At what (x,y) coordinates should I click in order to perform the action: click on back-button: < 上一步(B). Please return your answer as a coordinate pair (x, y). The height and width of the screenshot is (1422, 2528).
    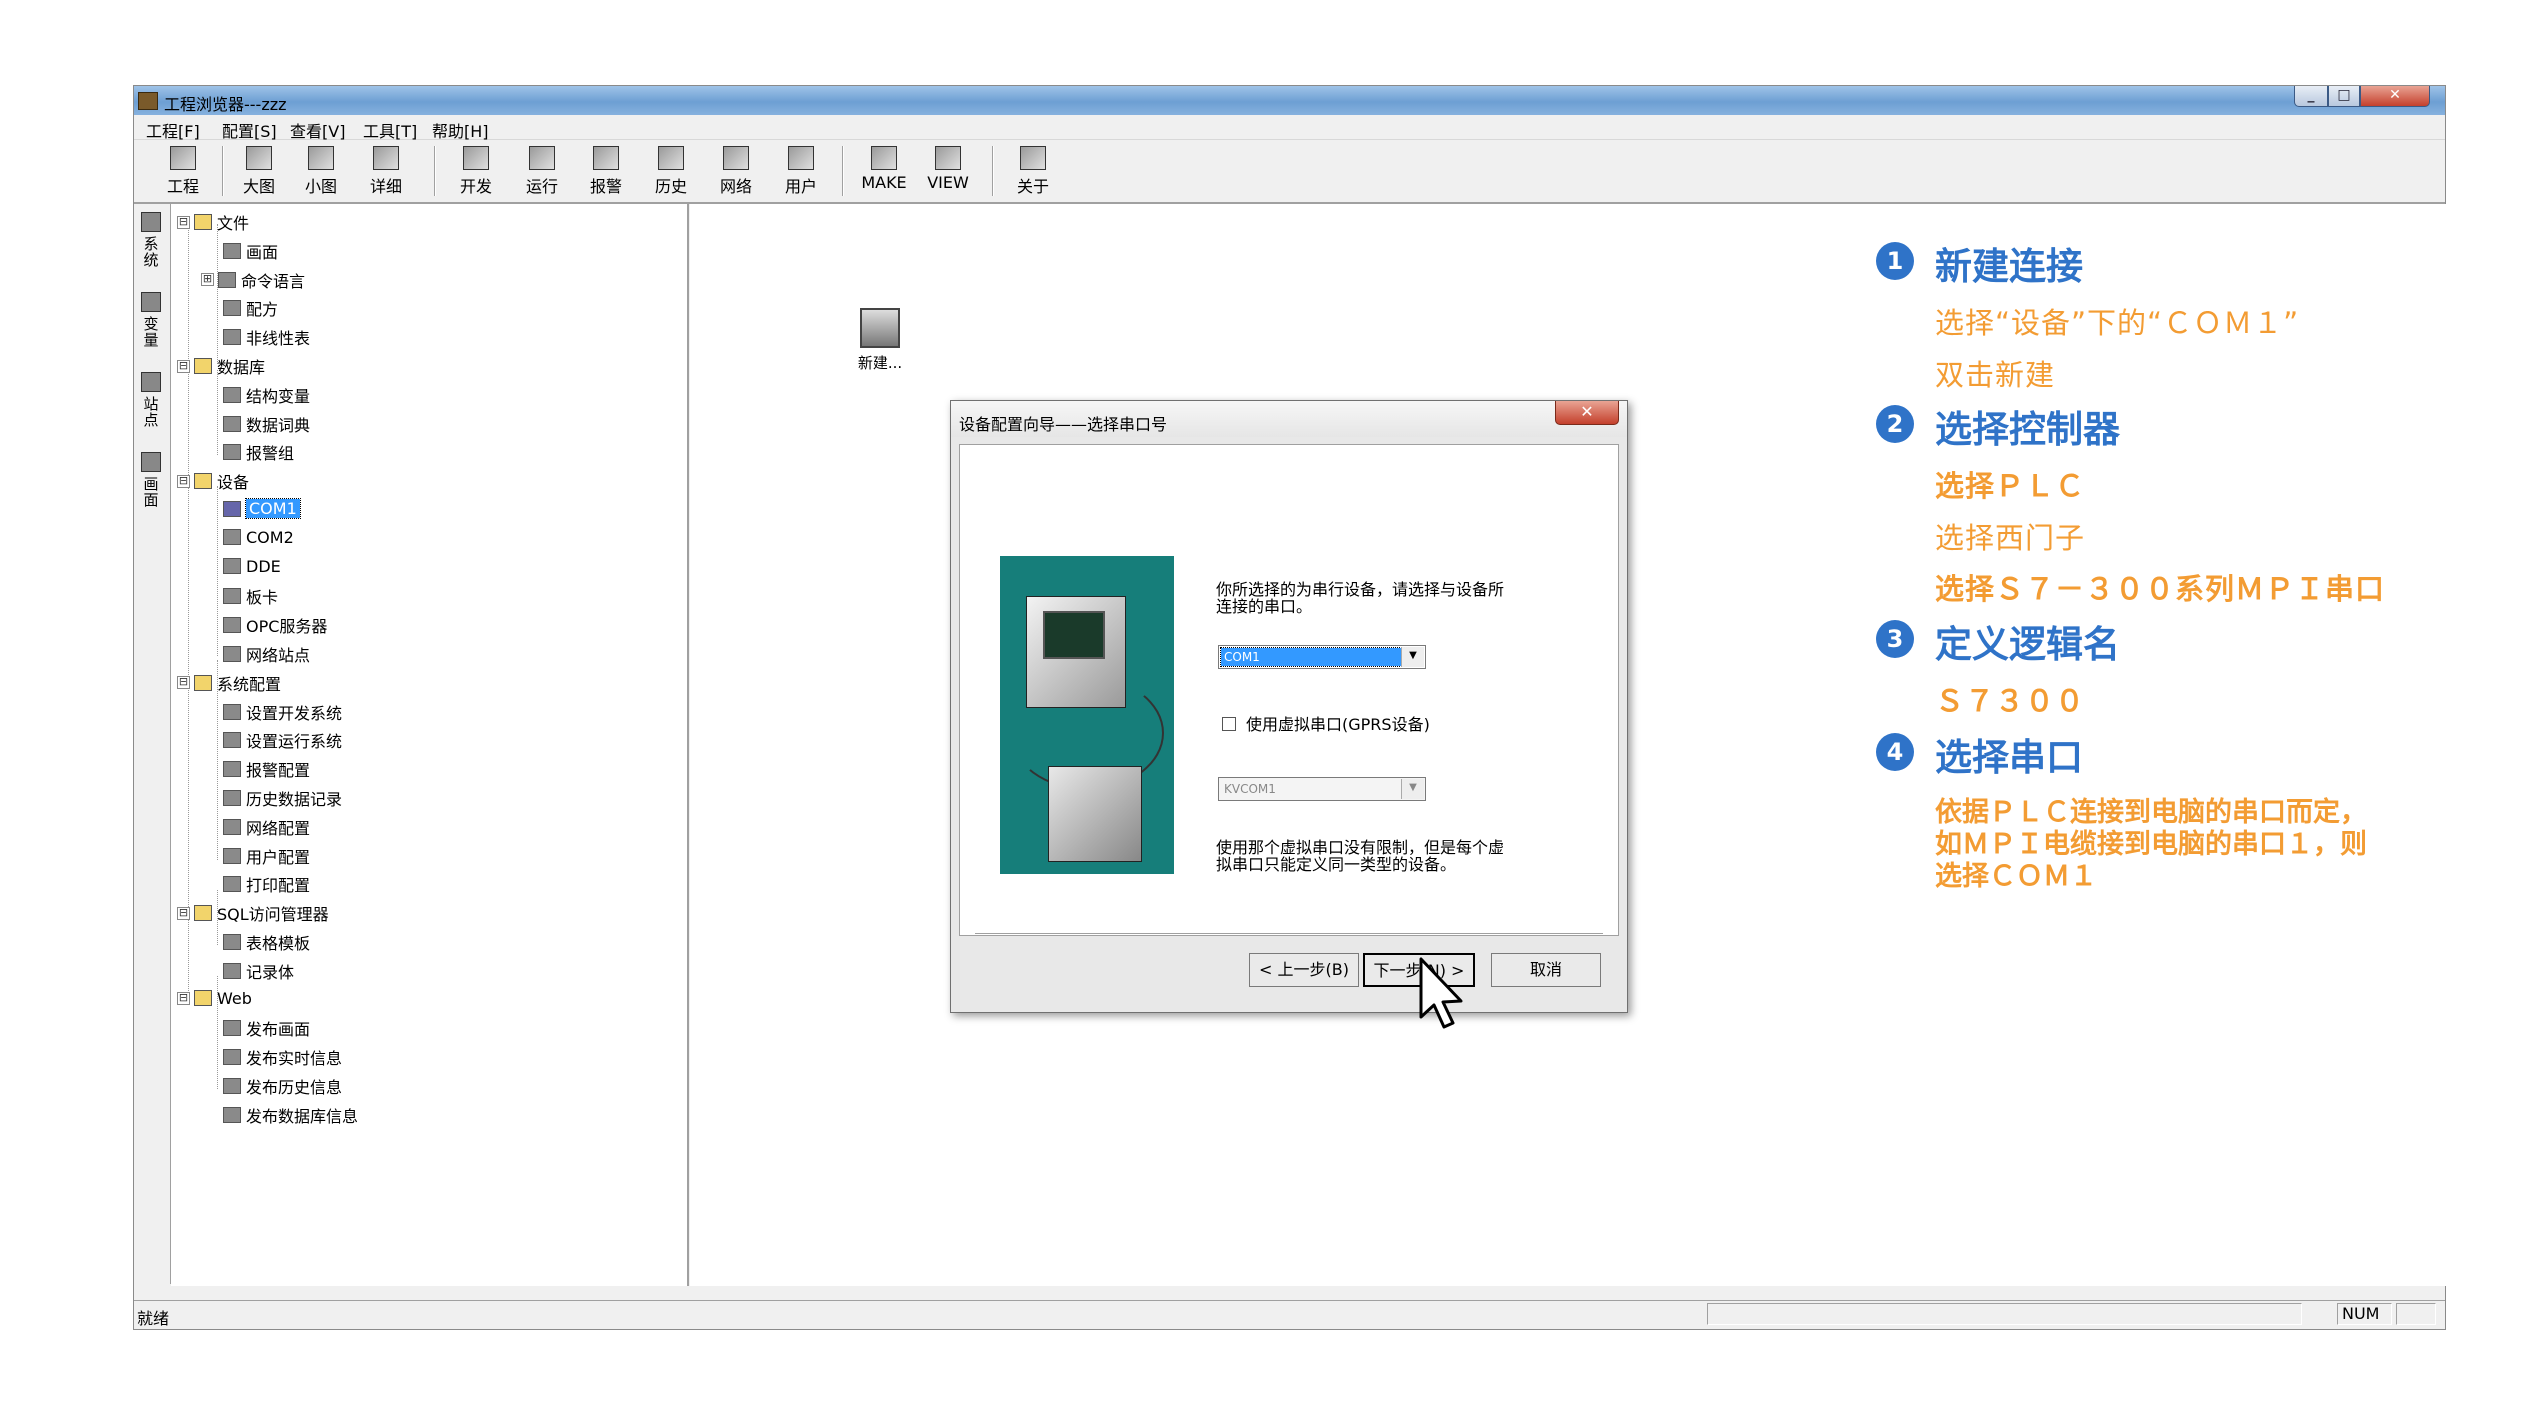
    Looking at the image, I should click on (1304, 970).